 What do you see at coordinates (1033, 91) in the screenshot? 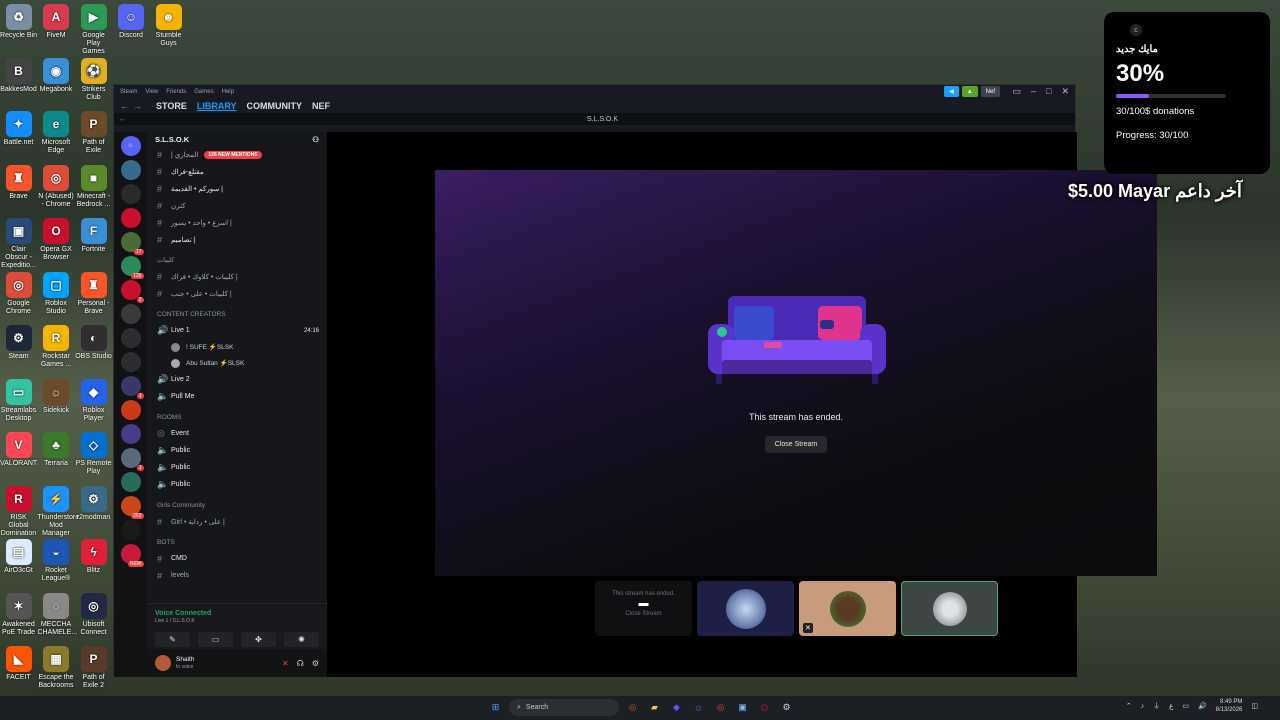
I see `minimize-icon: –` at bounding box center [1033, 91].